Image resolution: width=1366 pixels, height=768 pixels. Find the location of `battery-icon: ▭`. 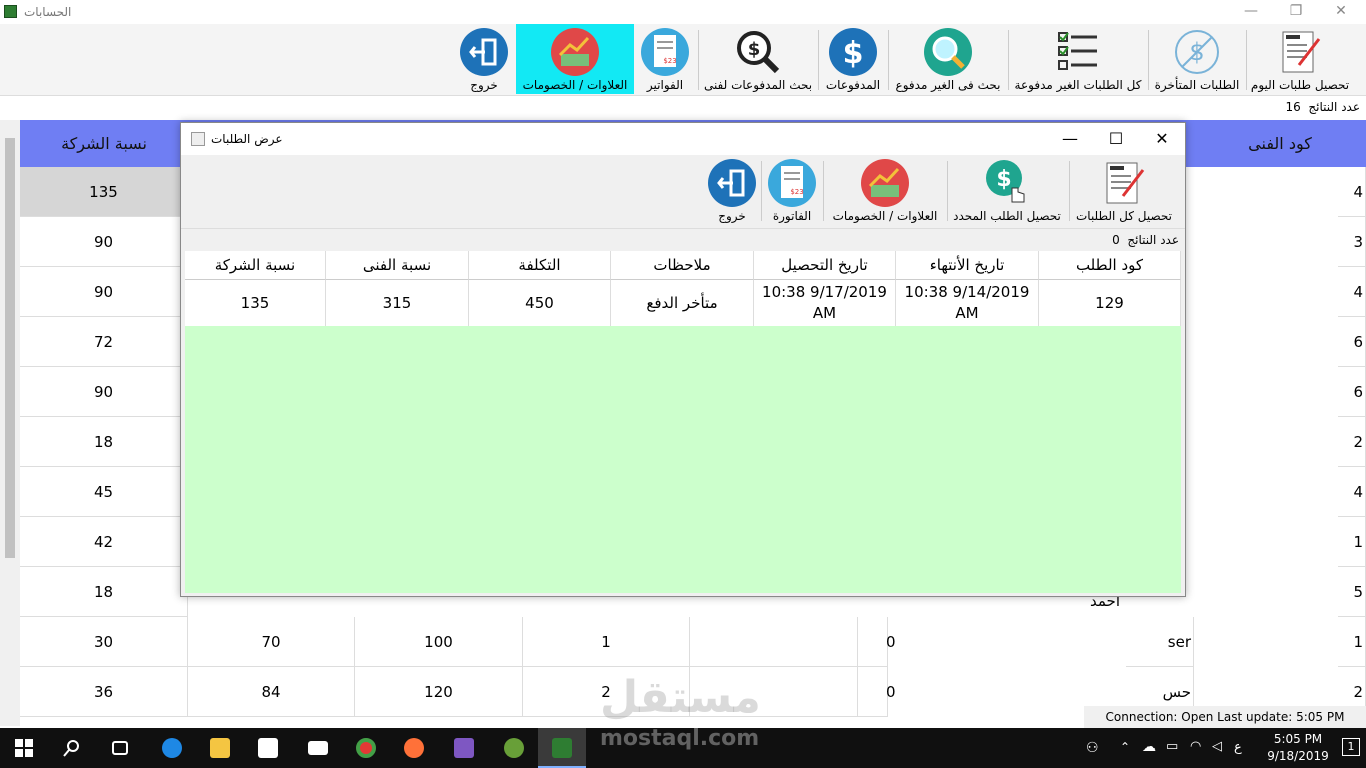

battery-icon: ▭ is located at coordinates (1172, 746).